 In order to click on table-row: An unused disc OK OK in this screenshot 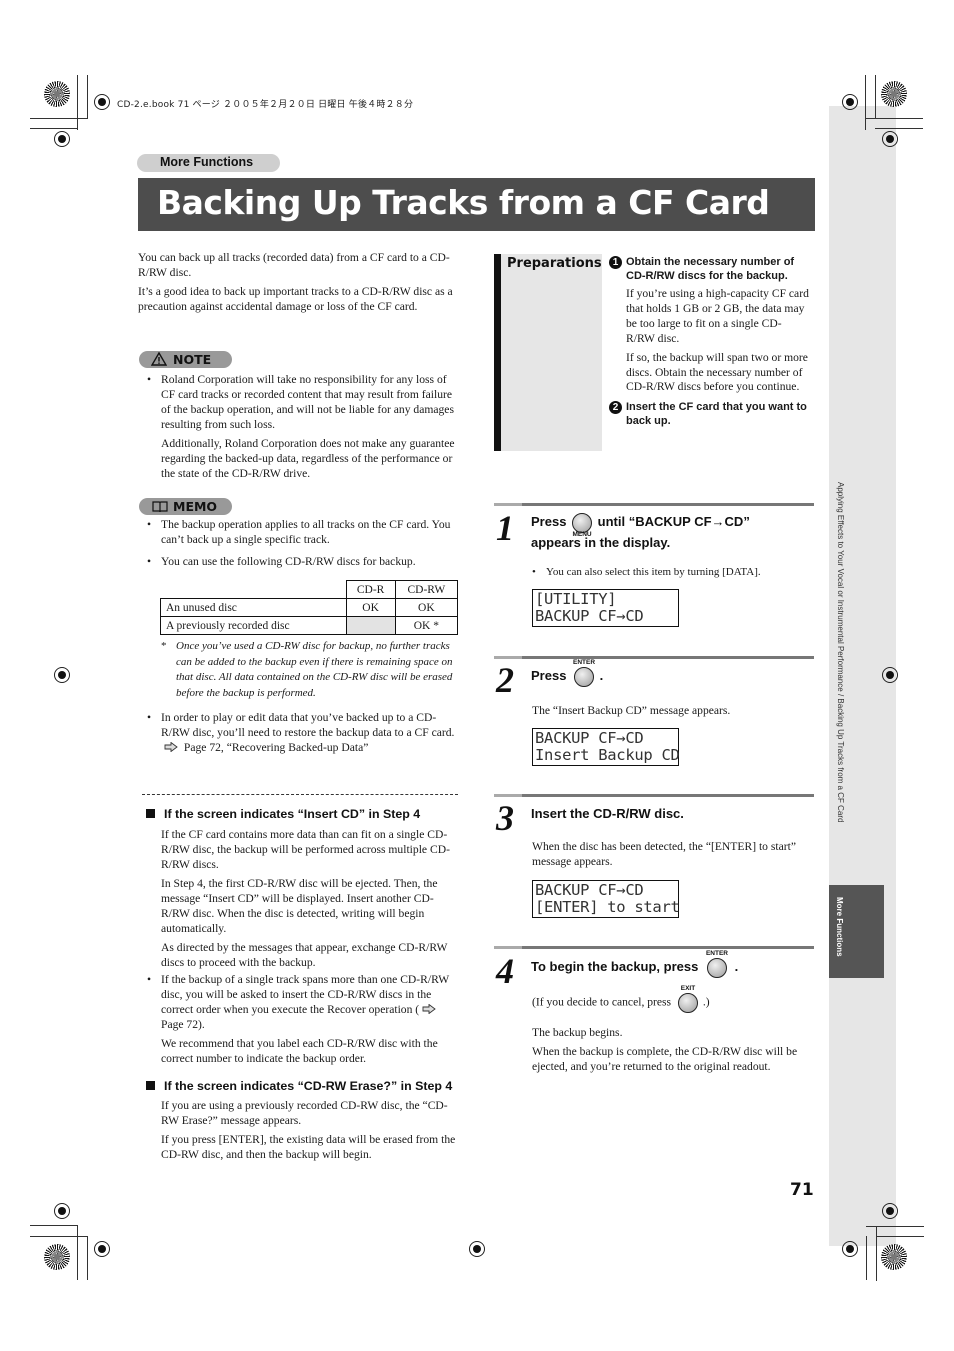, I will do `click(309, 607)`.